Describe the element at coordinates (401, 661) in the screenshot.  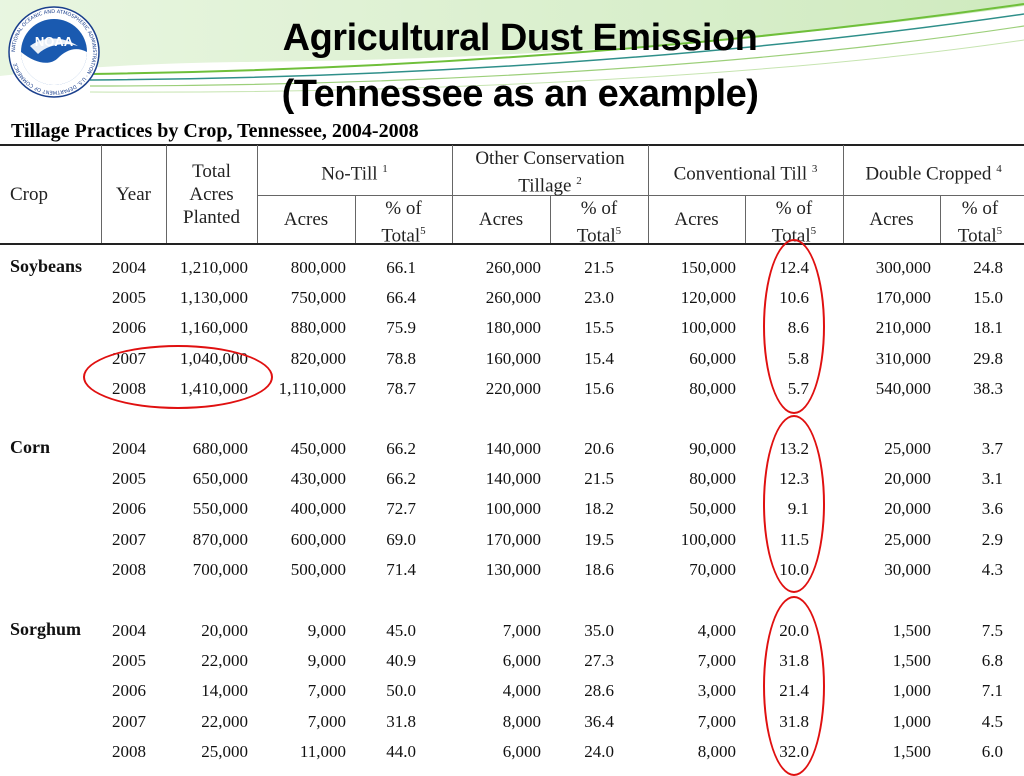
I see `table-cell: 40.9` at that location.